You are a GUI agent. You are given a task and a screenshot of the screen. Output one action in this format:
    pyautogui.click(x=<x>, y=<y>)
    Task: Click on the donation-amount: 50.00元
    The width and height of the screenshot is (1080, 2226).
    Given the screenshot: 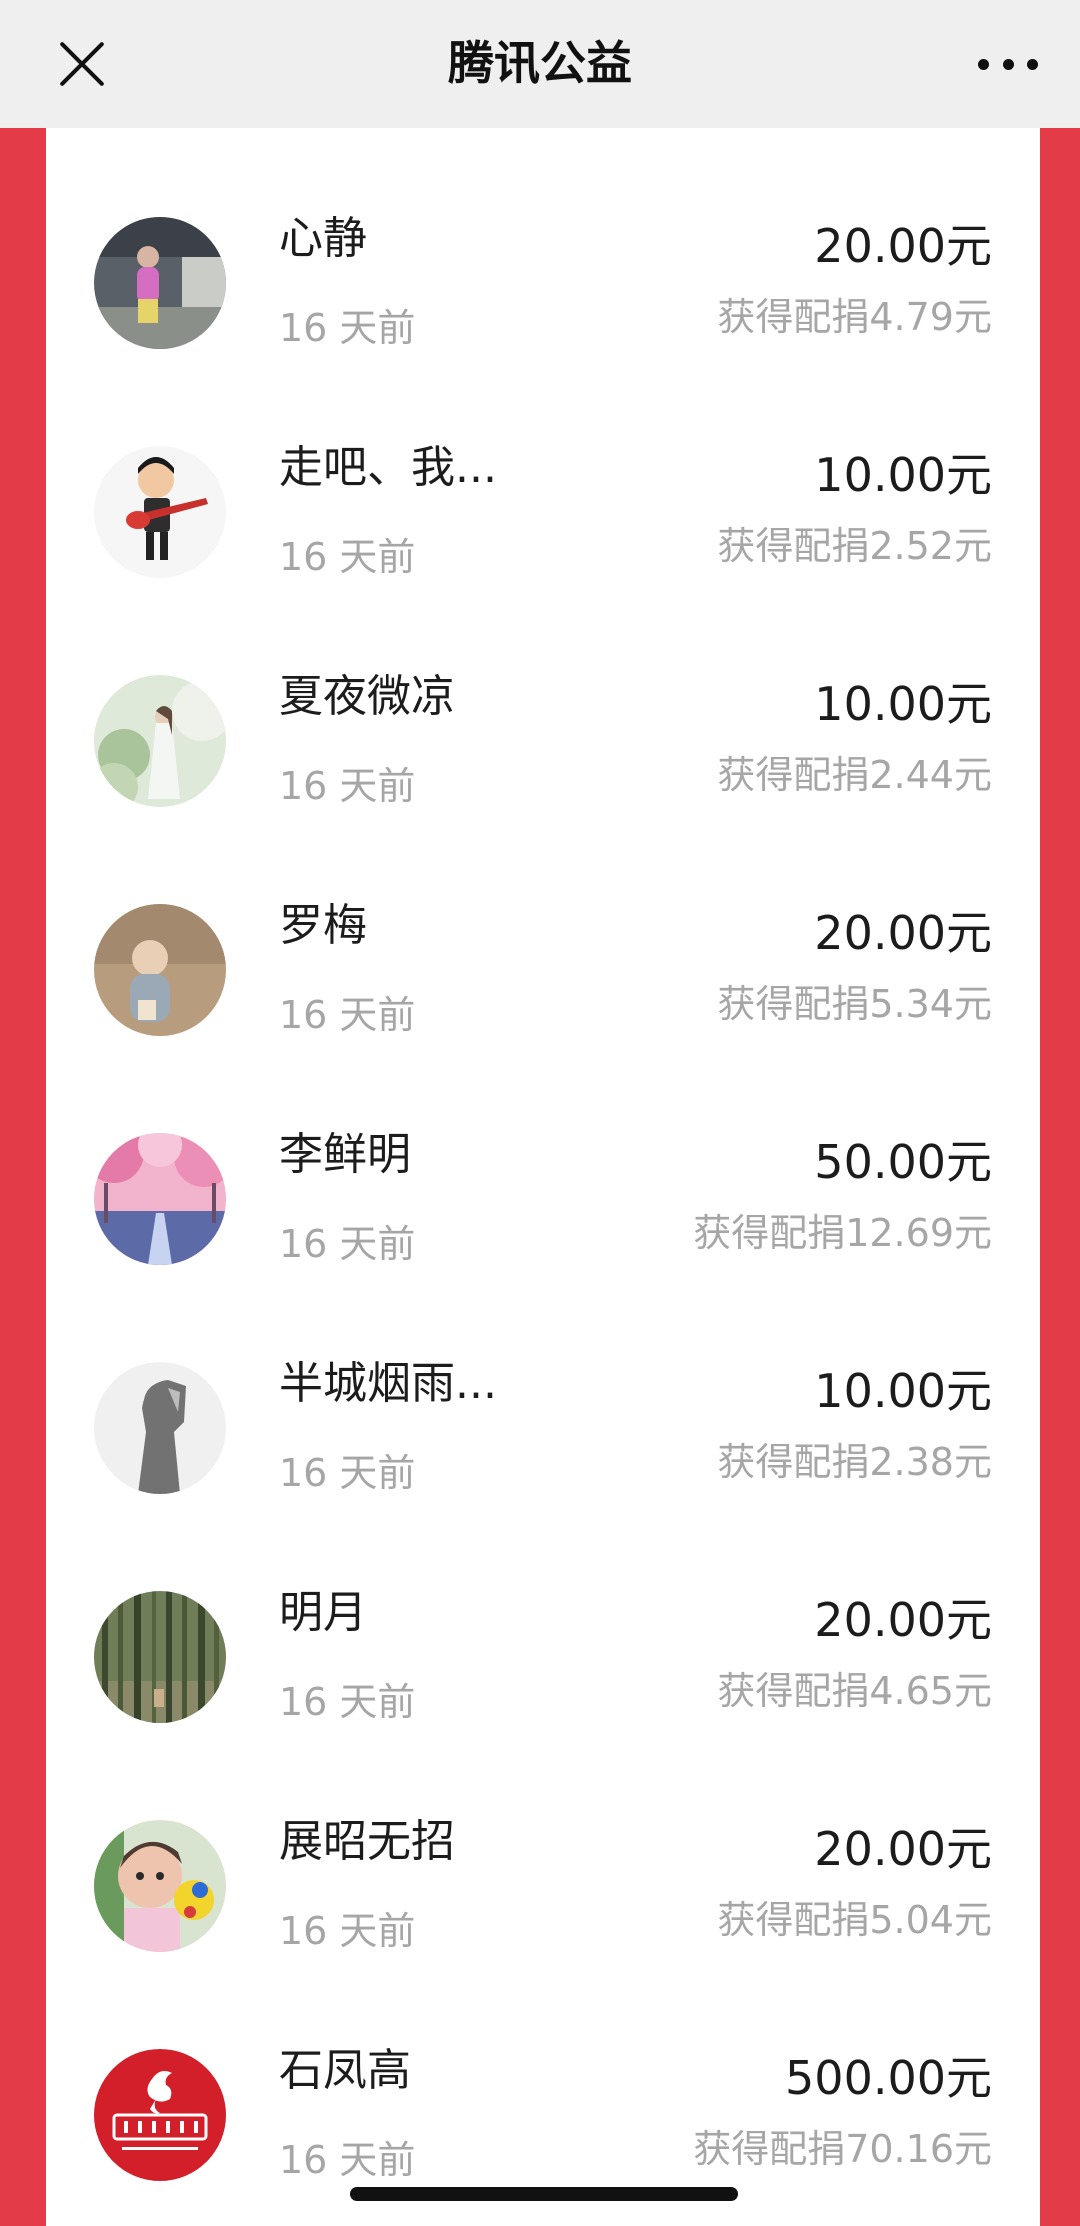 What is the action you would take?
    pyautogui.click(x=903, y=1162)
    